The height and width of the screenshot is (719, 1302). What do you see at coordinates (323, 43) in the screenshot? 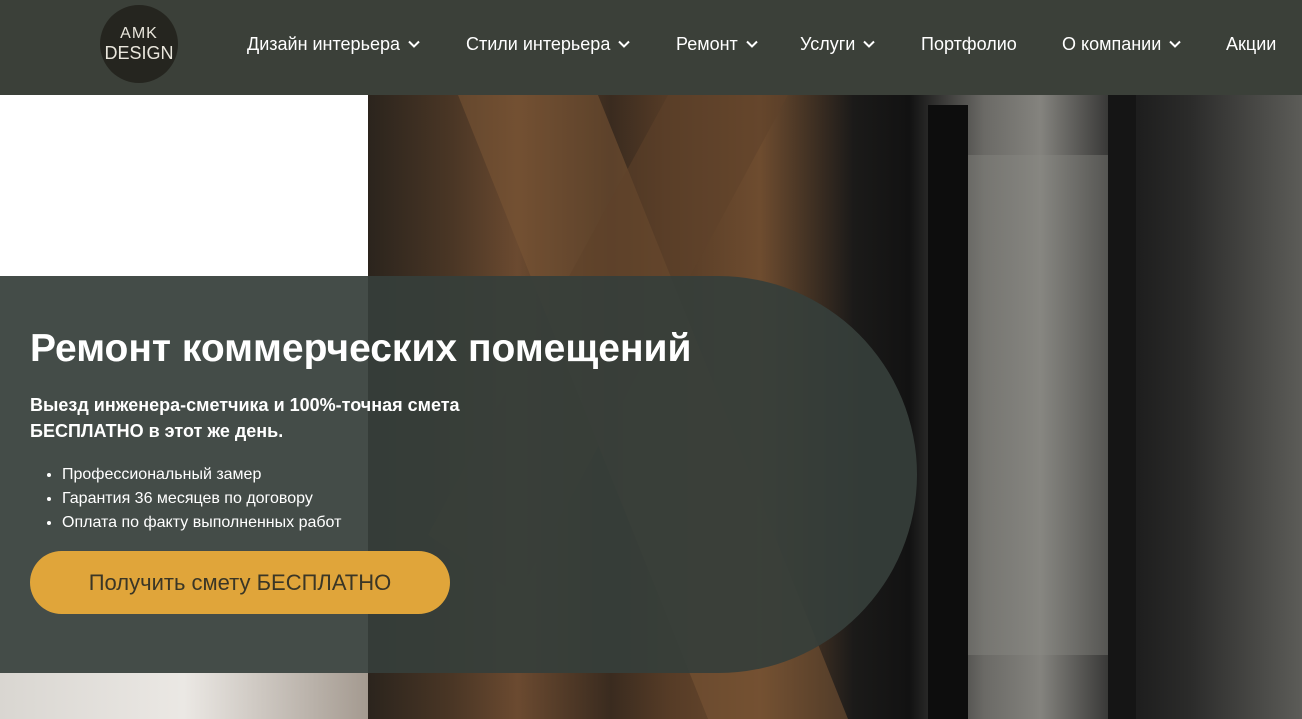
I see `nav-item-label: Дизайн интерьера` at bounding box center [323, 43].